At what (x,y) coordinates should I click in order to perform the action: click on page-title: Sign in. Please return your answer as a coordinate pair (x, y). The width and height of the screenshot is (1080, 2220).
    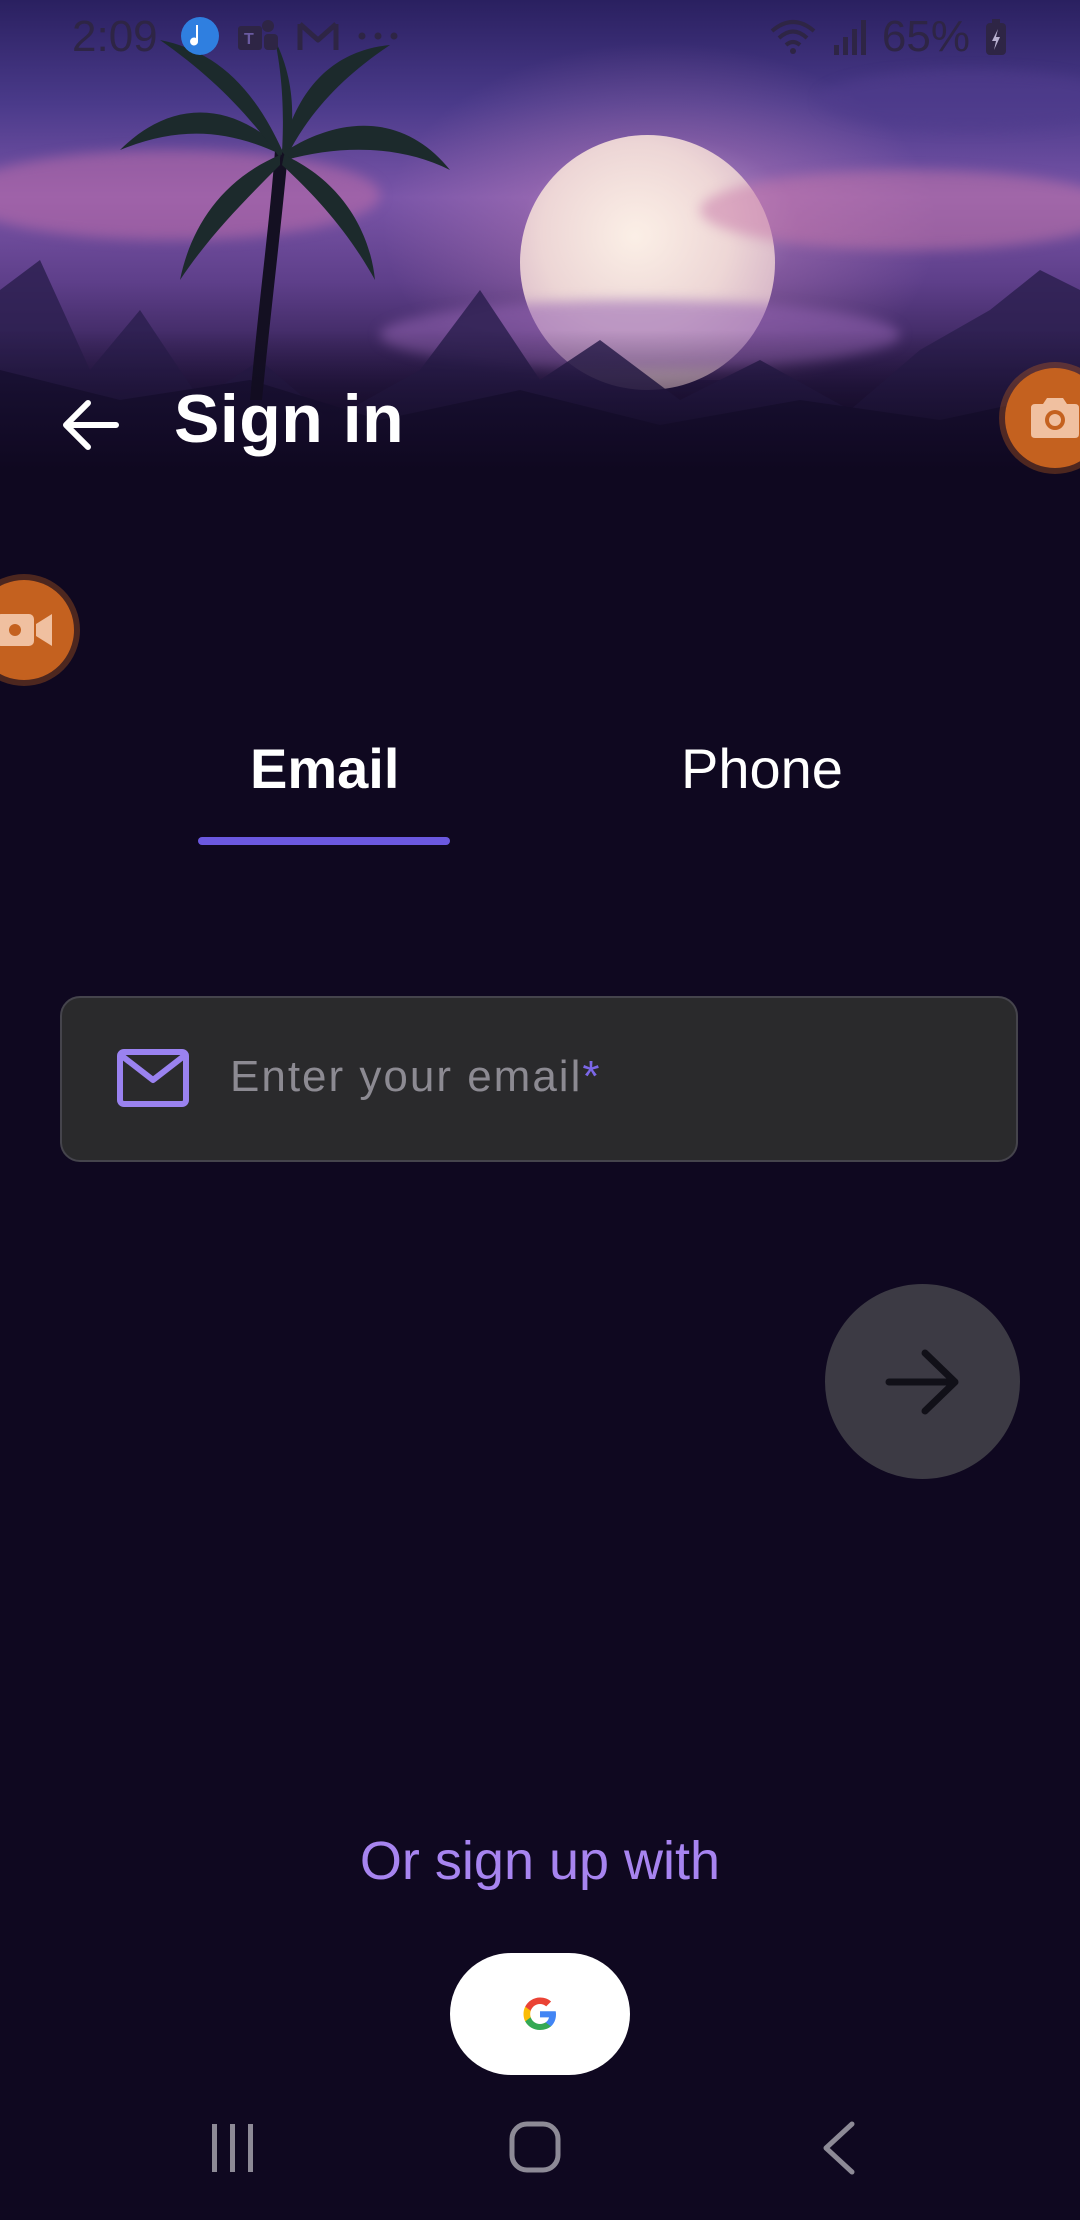
    Looking at the image, I should click on (289, 419).